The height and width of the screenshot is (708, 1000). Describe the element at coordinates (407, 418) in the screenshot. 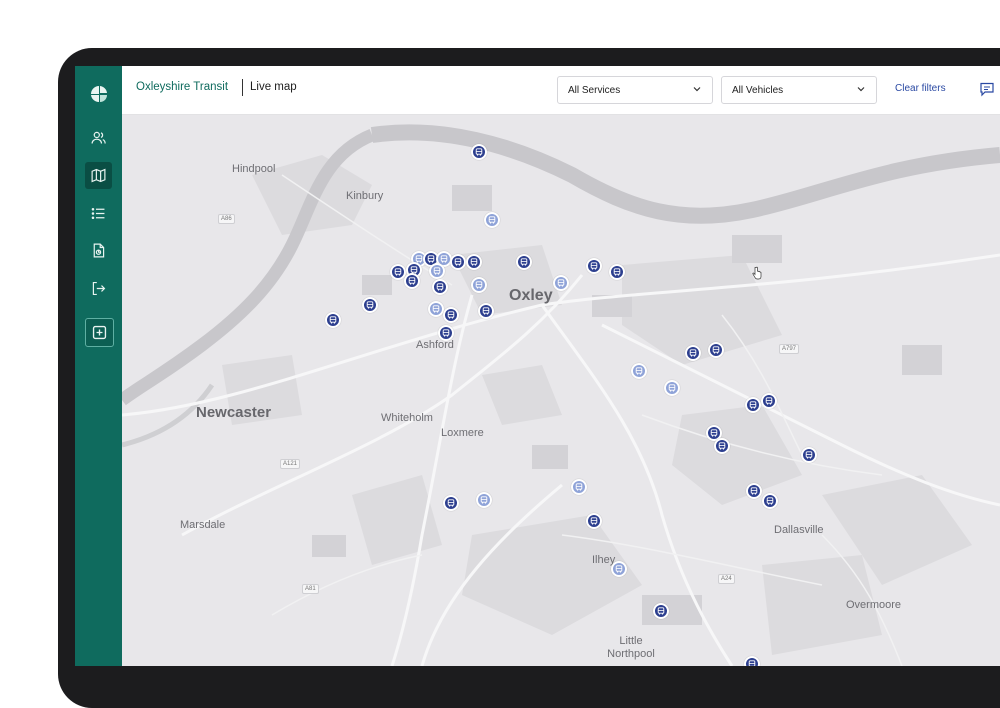

I see `place-label: Whiteholm` at that location.